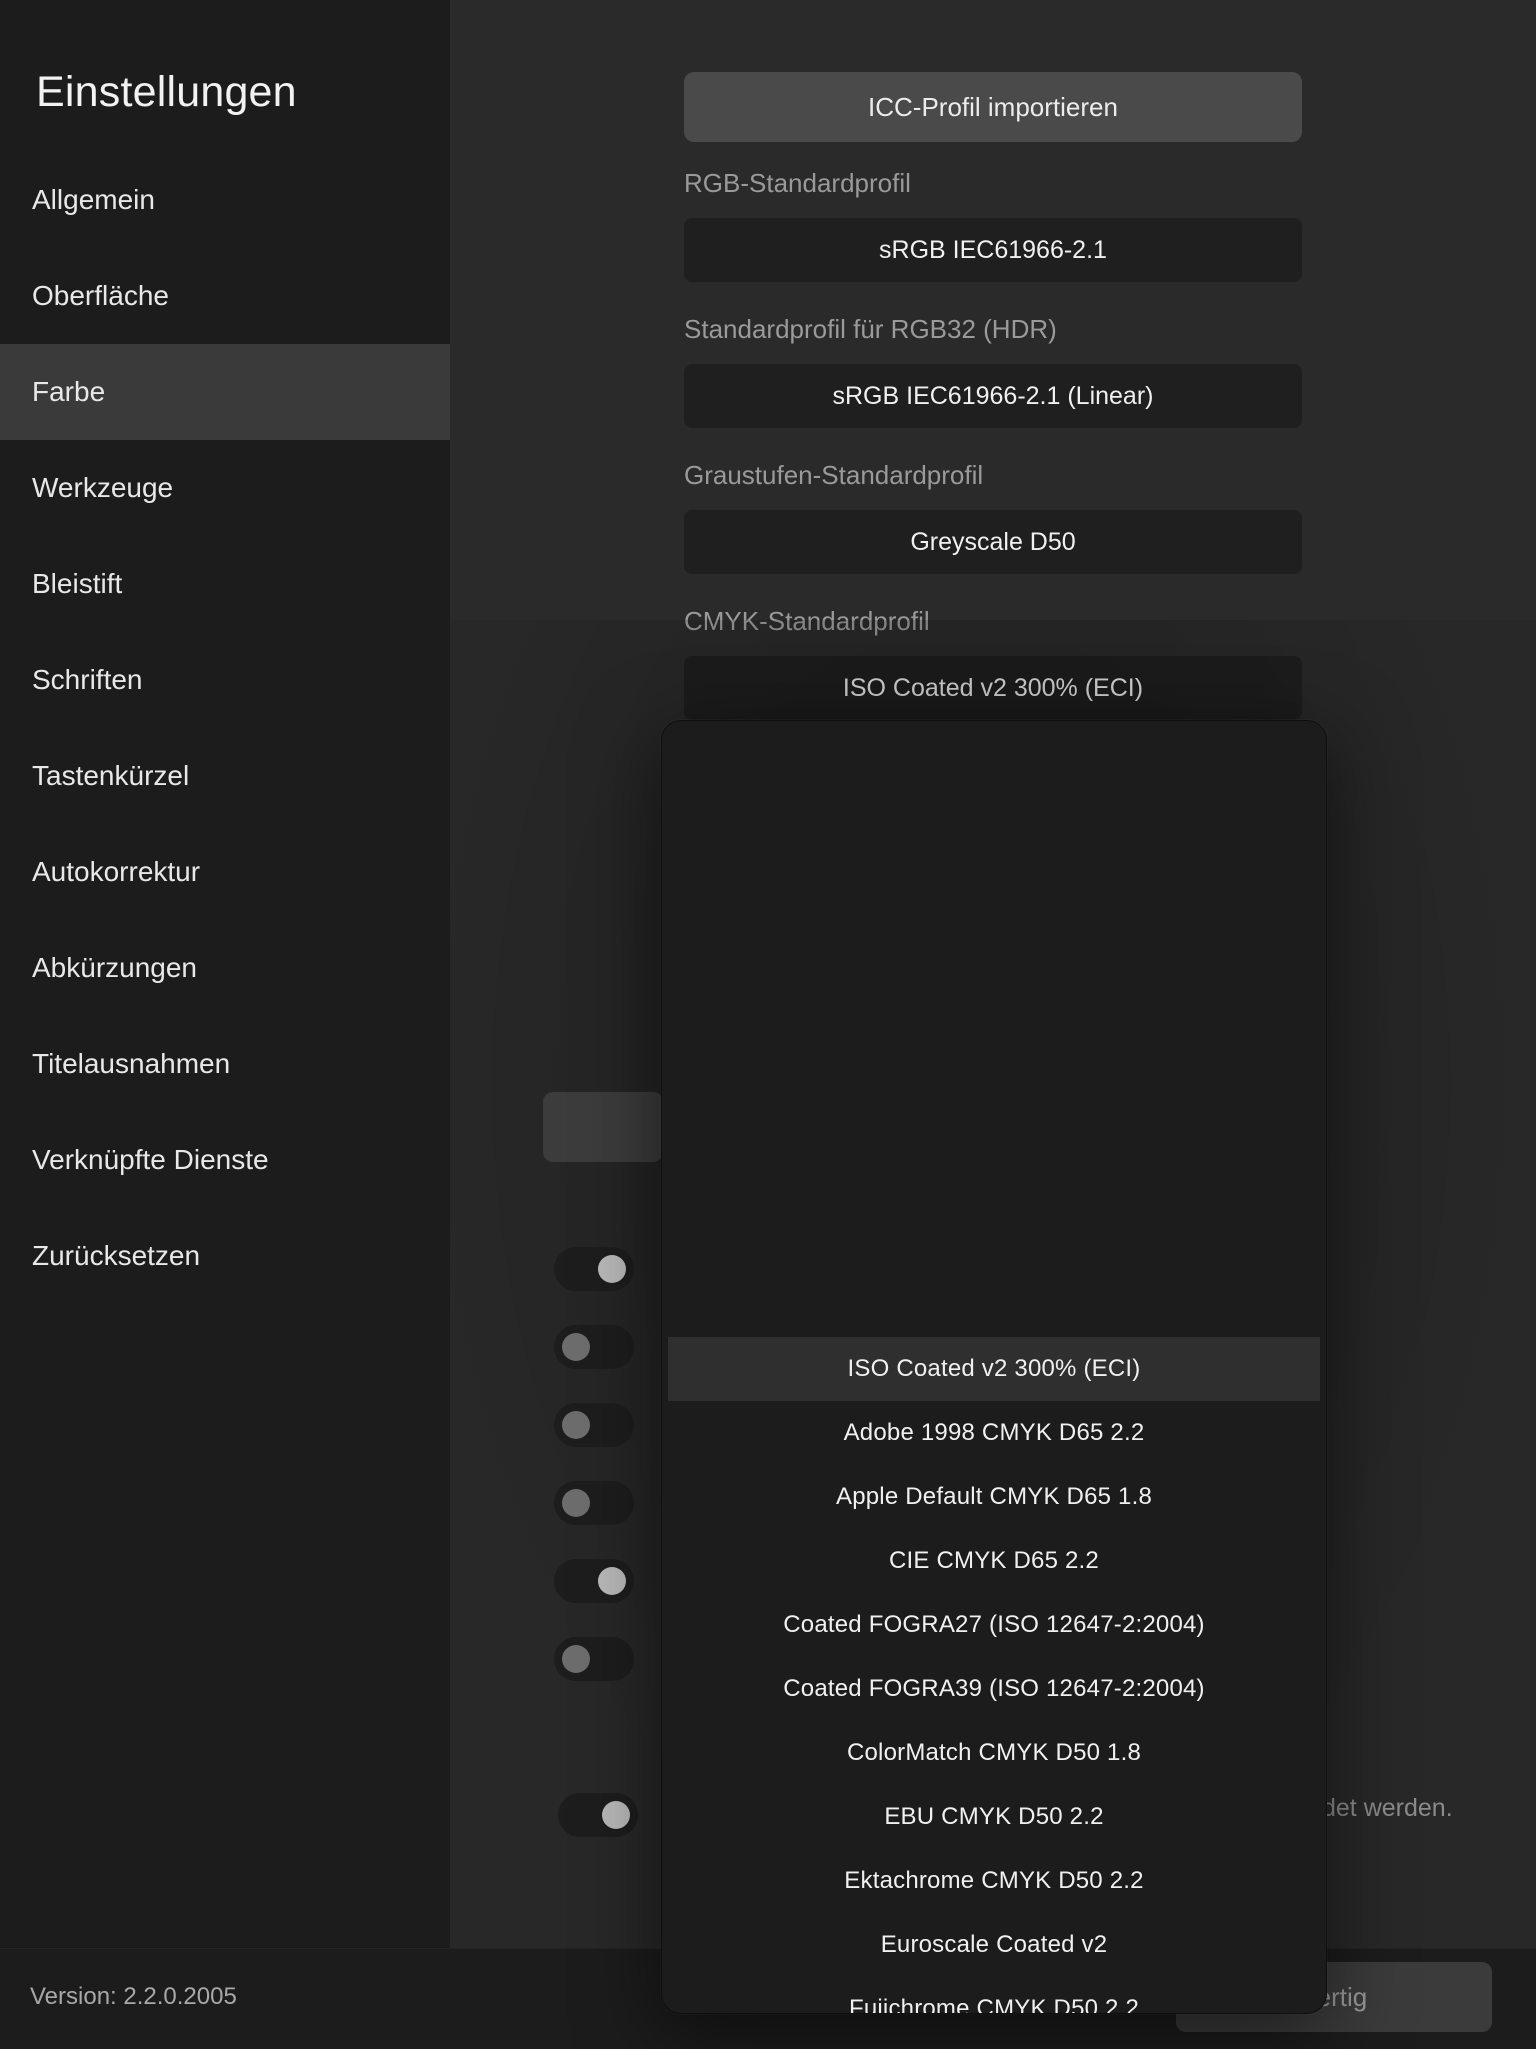 This screenshot has width=1536, height=2049. I want to click on sidebar-title: Einstellungen, so click(166, 92).